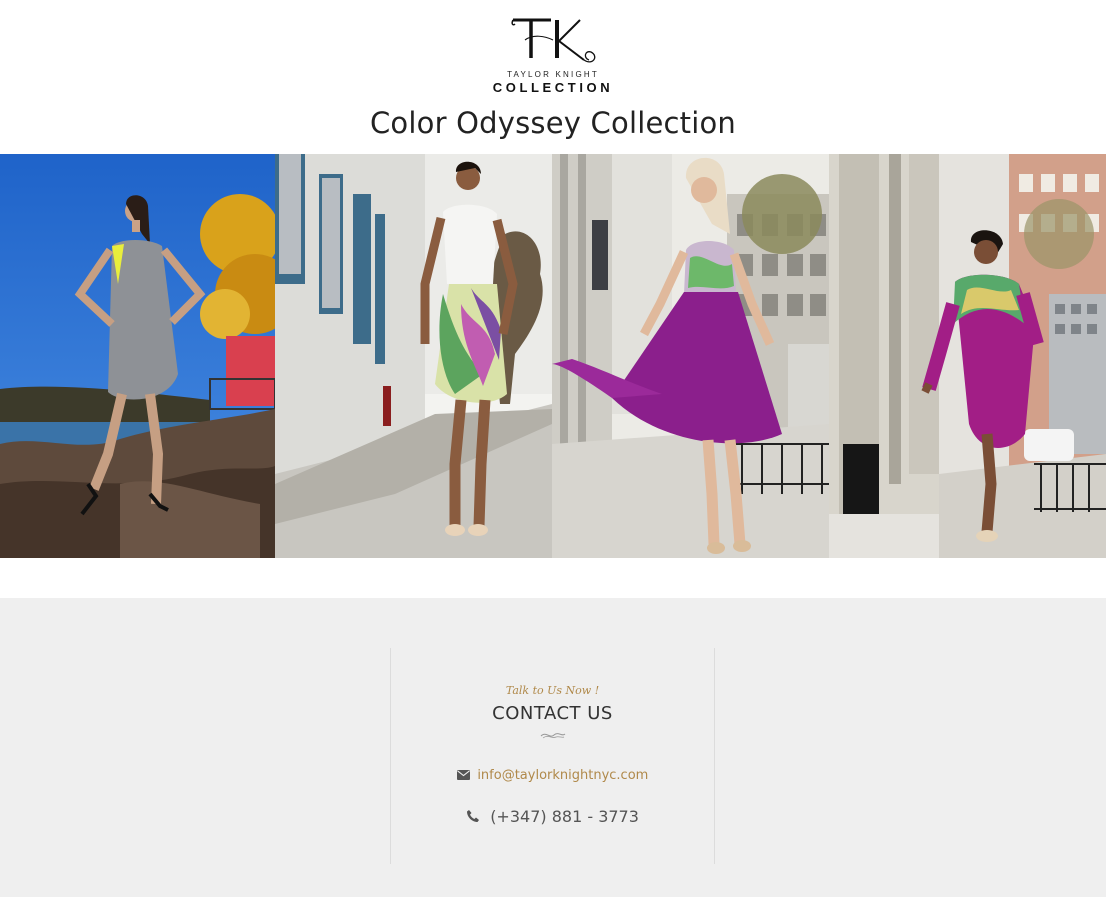 Image resolution: width=1106 pixels, height=897 pixels. Describe the element at coordinates (690, 356) in the screenshot. I see `gallery-photo-purple-skirt` at that location.